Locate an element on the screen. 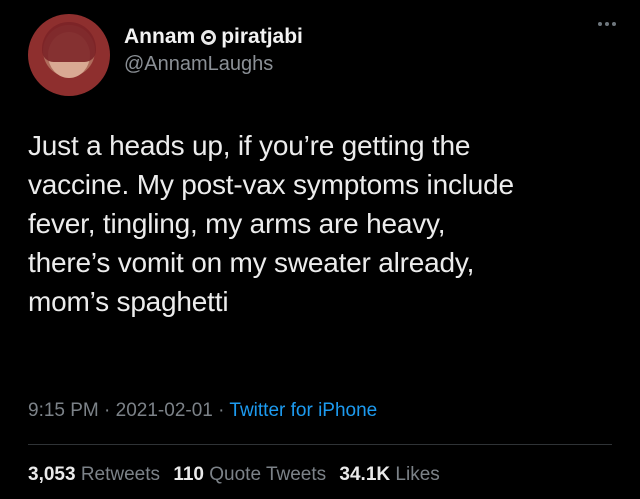  user-handle: @AnnamLaughs is located at coordinates (213, 64).